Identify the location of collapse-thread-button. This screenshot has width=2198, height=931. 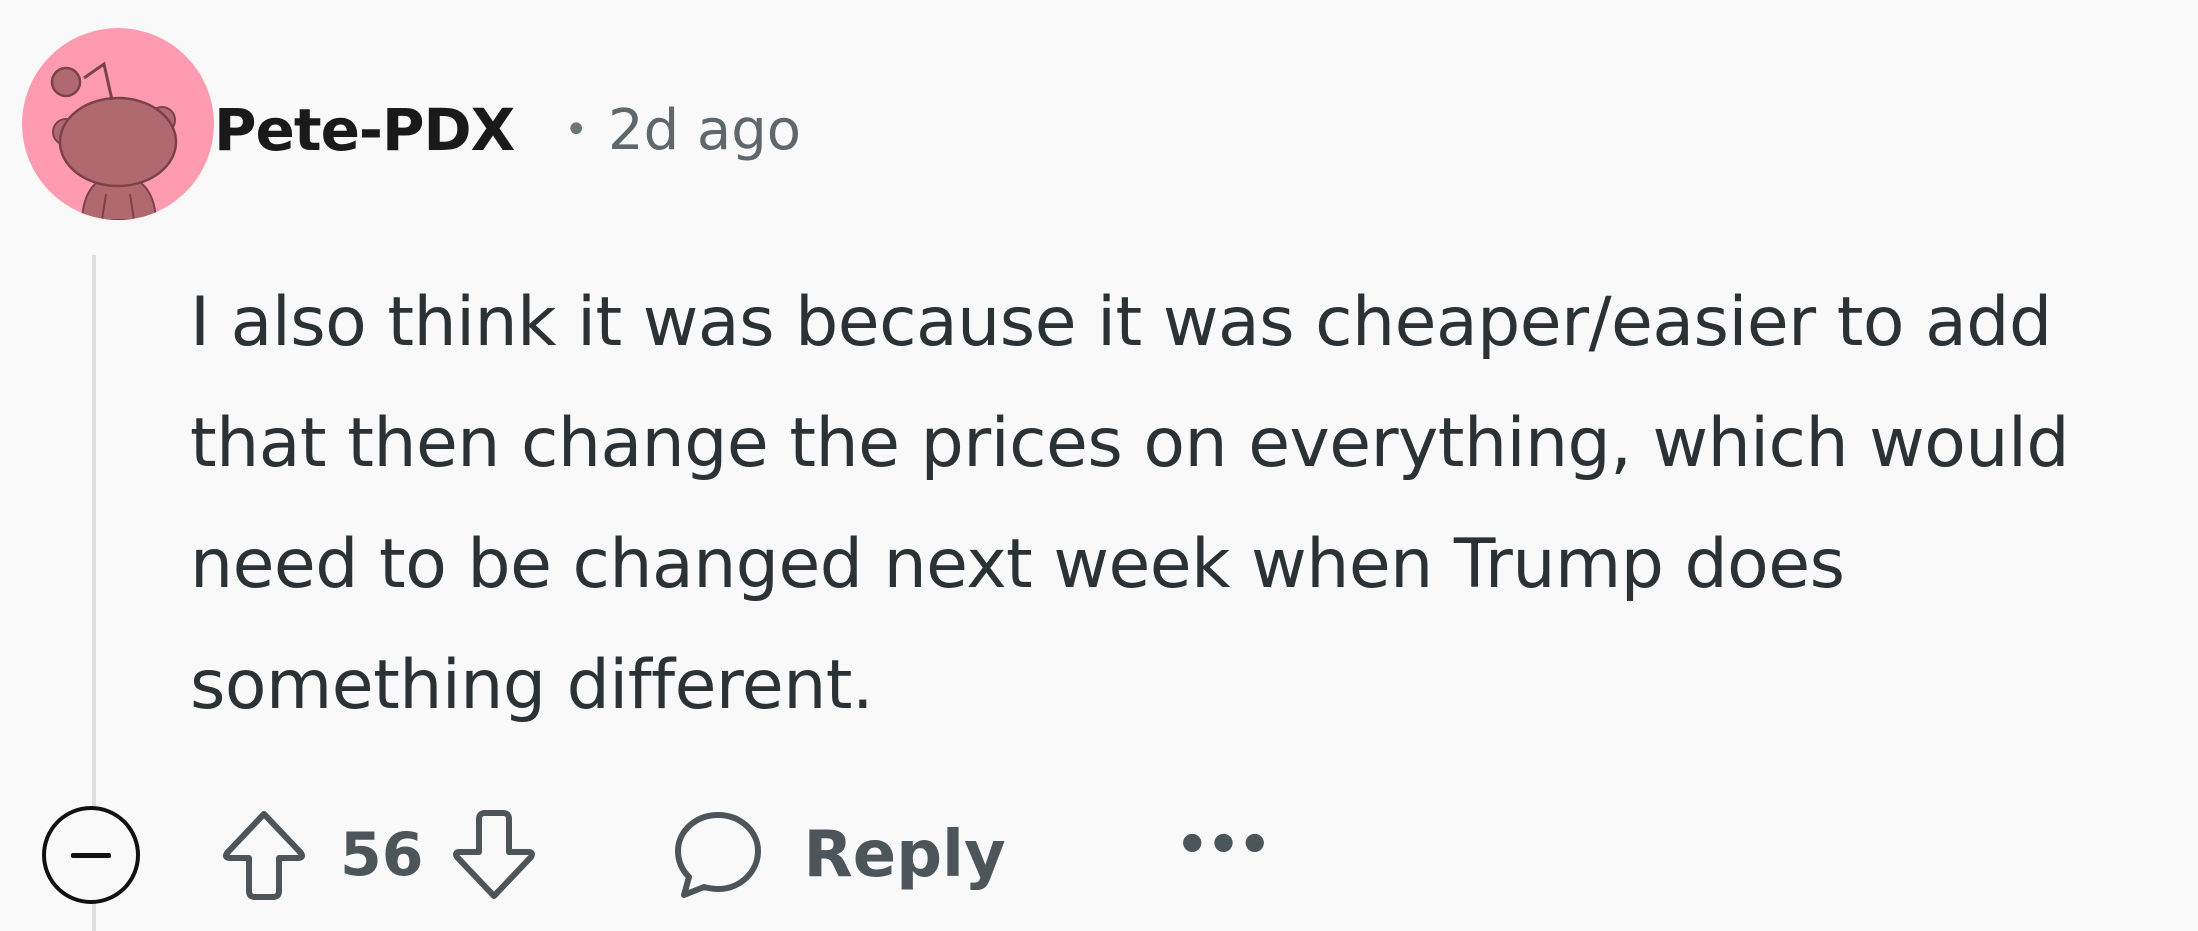
(91, 855).